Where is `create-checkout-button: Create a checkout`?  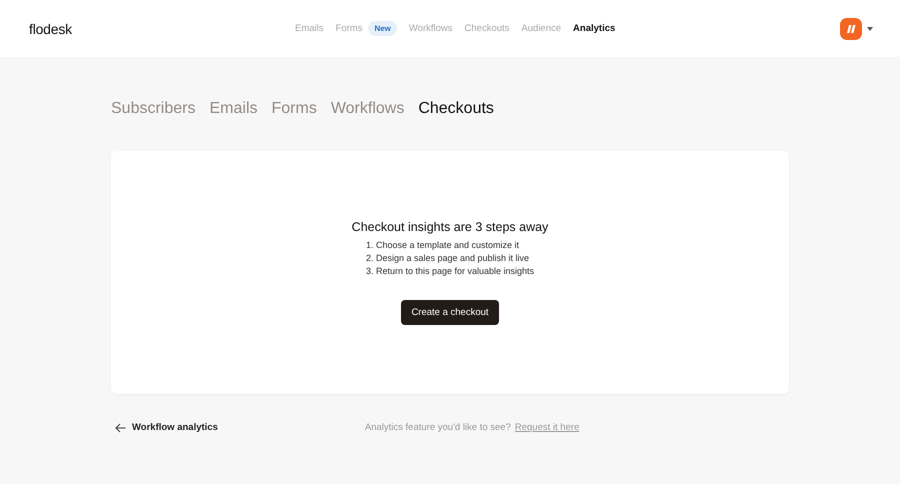
create-checkout-button: Create a checkout is located at coordinates (450, 312).